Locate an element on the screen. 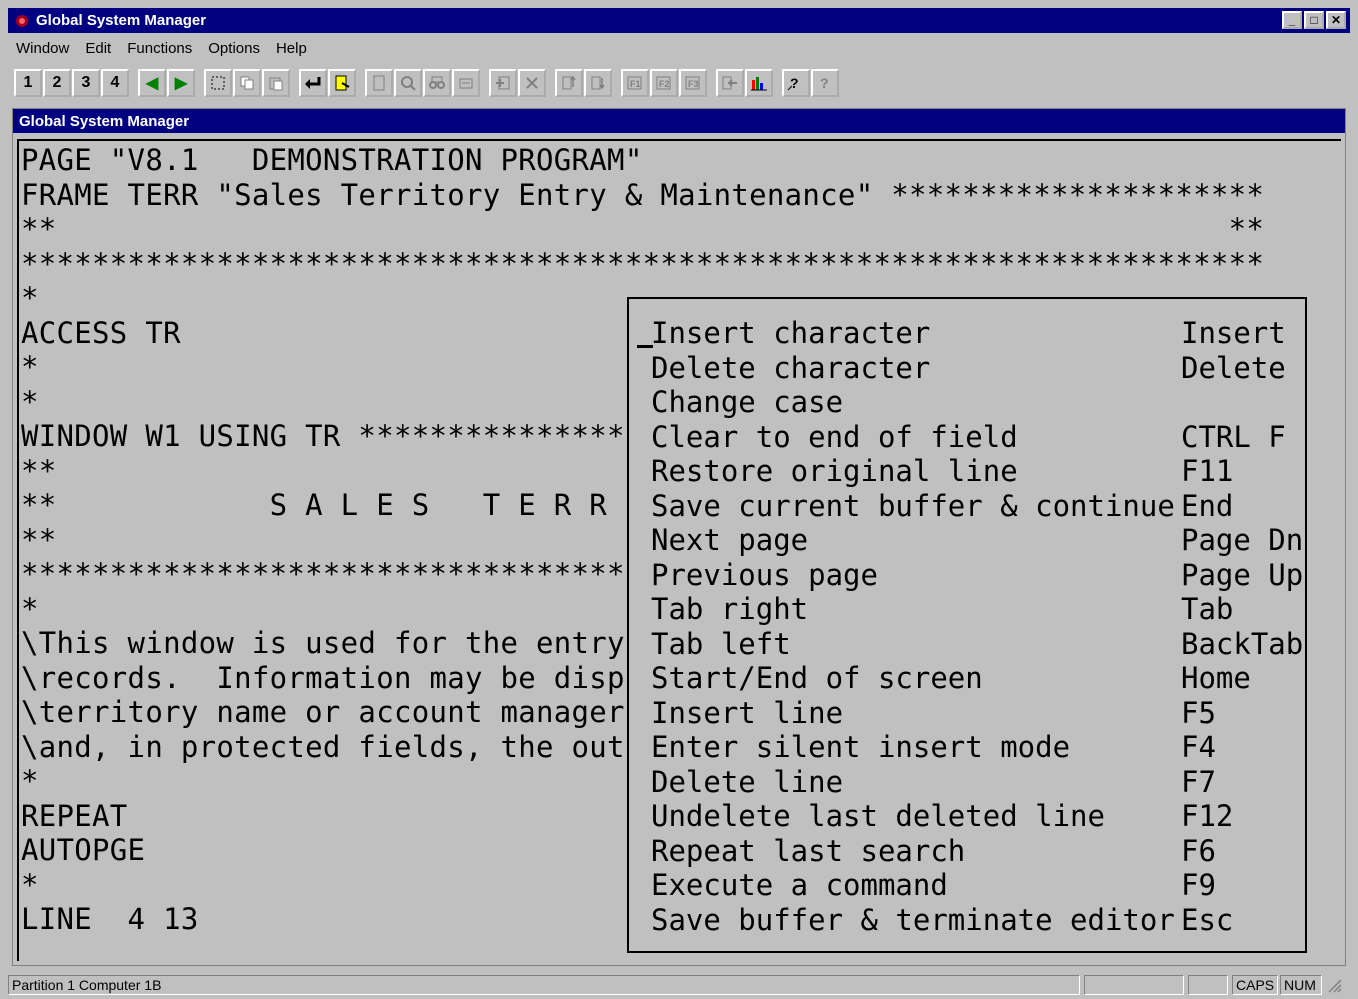  help-row: Save current buffer & continue End is located at coordinates (967, 506).